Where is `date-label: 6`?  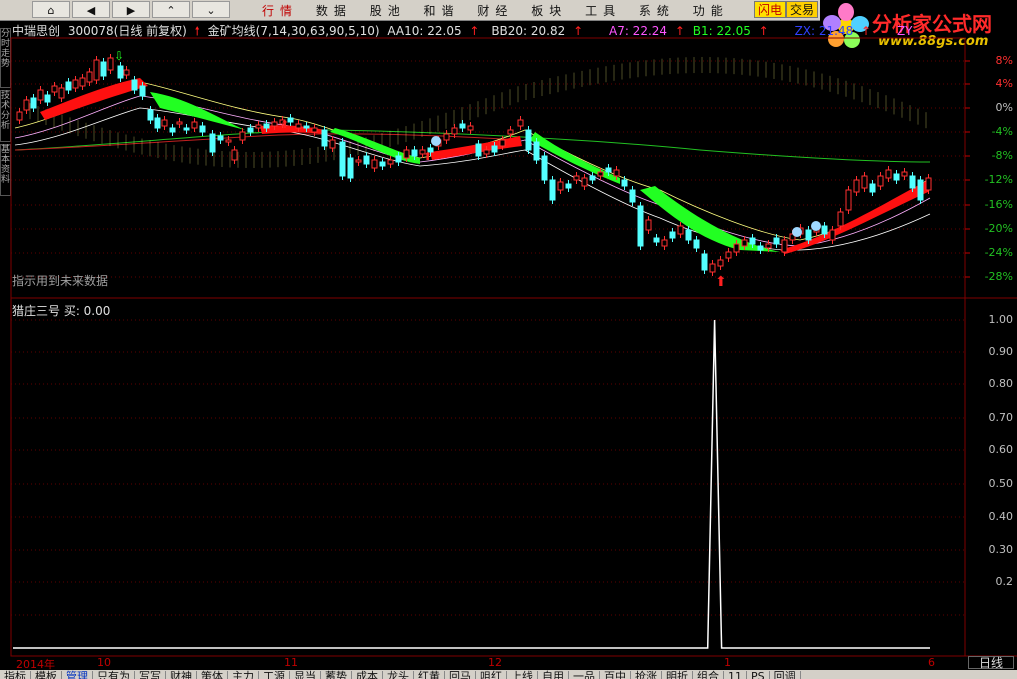 date-label: 6 is located at coordinates (931, 662).